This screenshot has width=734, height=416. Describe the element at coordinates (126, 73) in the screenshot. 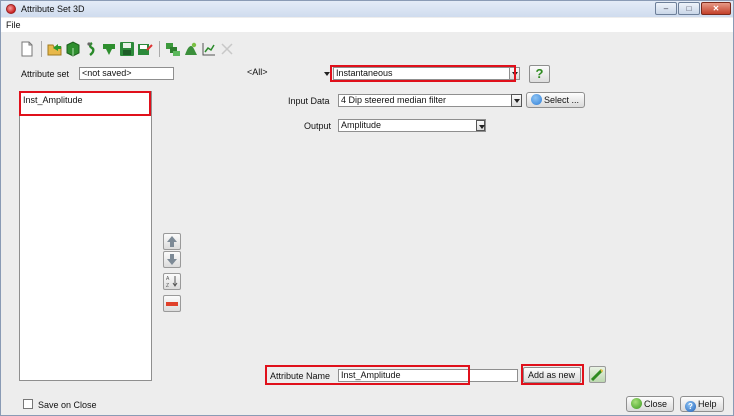

I see `attribute-set-name-field: <not saved>` at that location.